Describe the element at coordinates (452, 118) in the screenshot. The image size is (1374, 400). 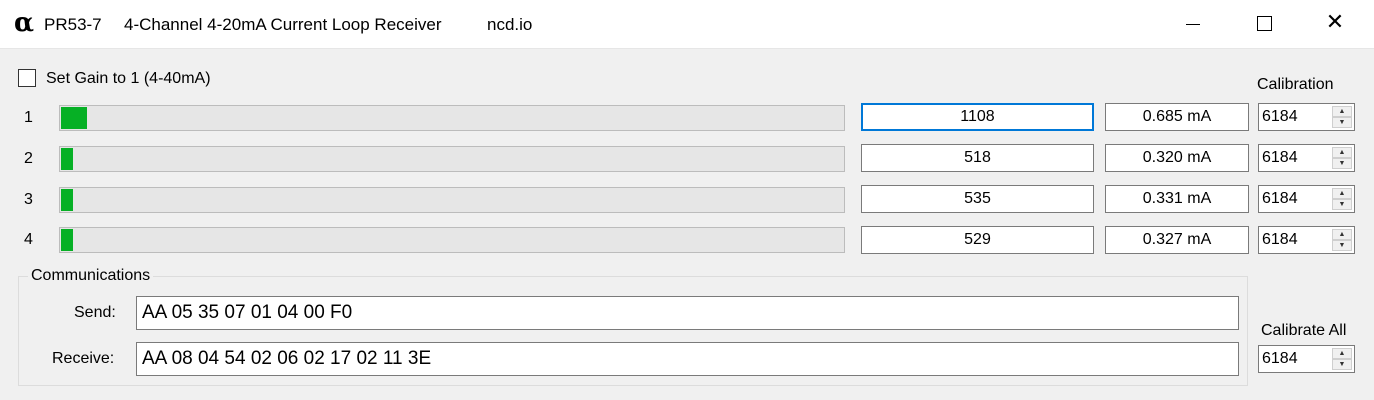
I see `channel-1-progress-bar` at that location.